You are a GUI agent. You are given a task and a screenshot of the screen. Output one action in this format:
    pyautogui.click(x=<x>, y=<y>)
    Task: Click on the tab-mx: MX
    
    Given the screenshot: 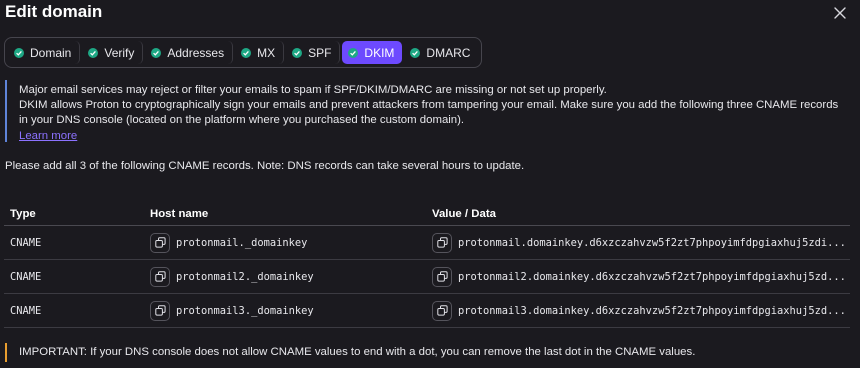 What is the action you would take?
    pyautogui.click(x=260, y=52)
    